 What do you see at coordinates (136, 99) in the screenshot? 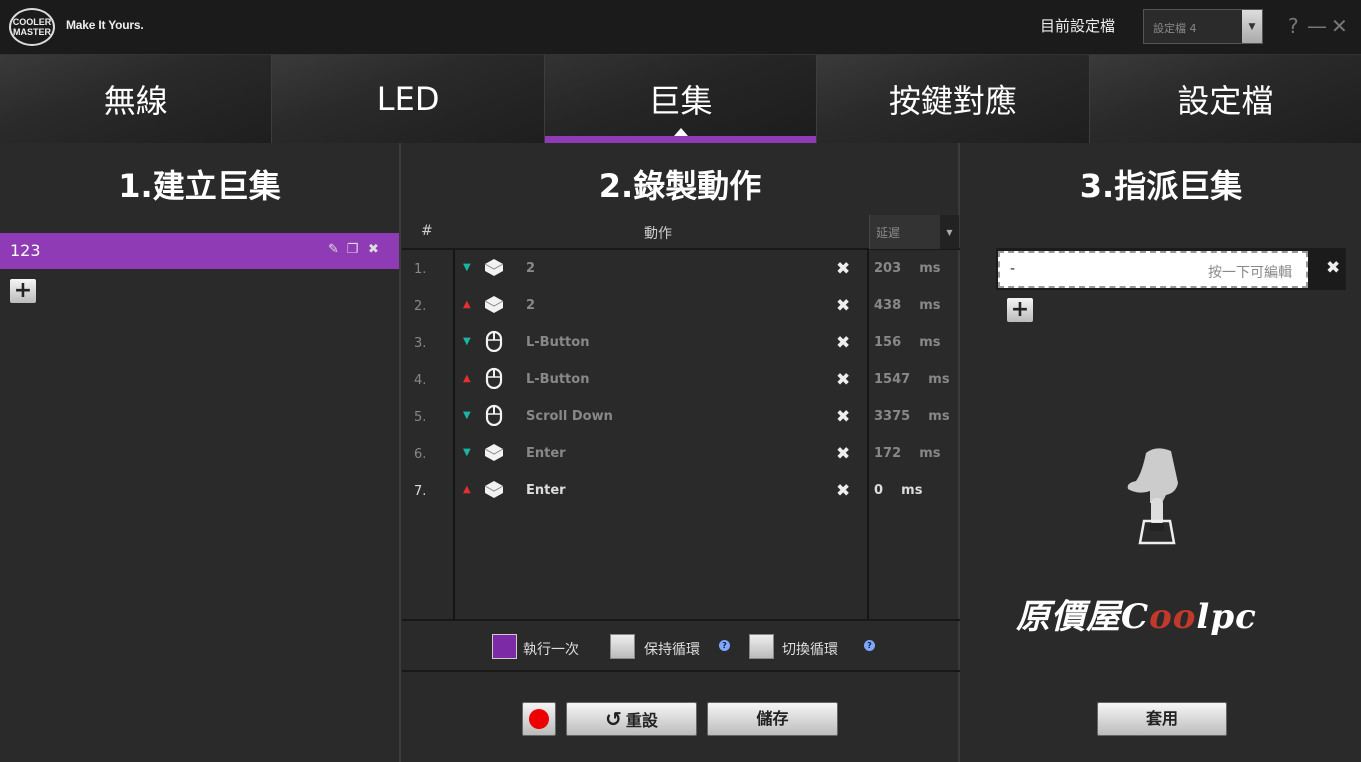
I see `tab-wireless: 無線` at bounding box center [136, 99].